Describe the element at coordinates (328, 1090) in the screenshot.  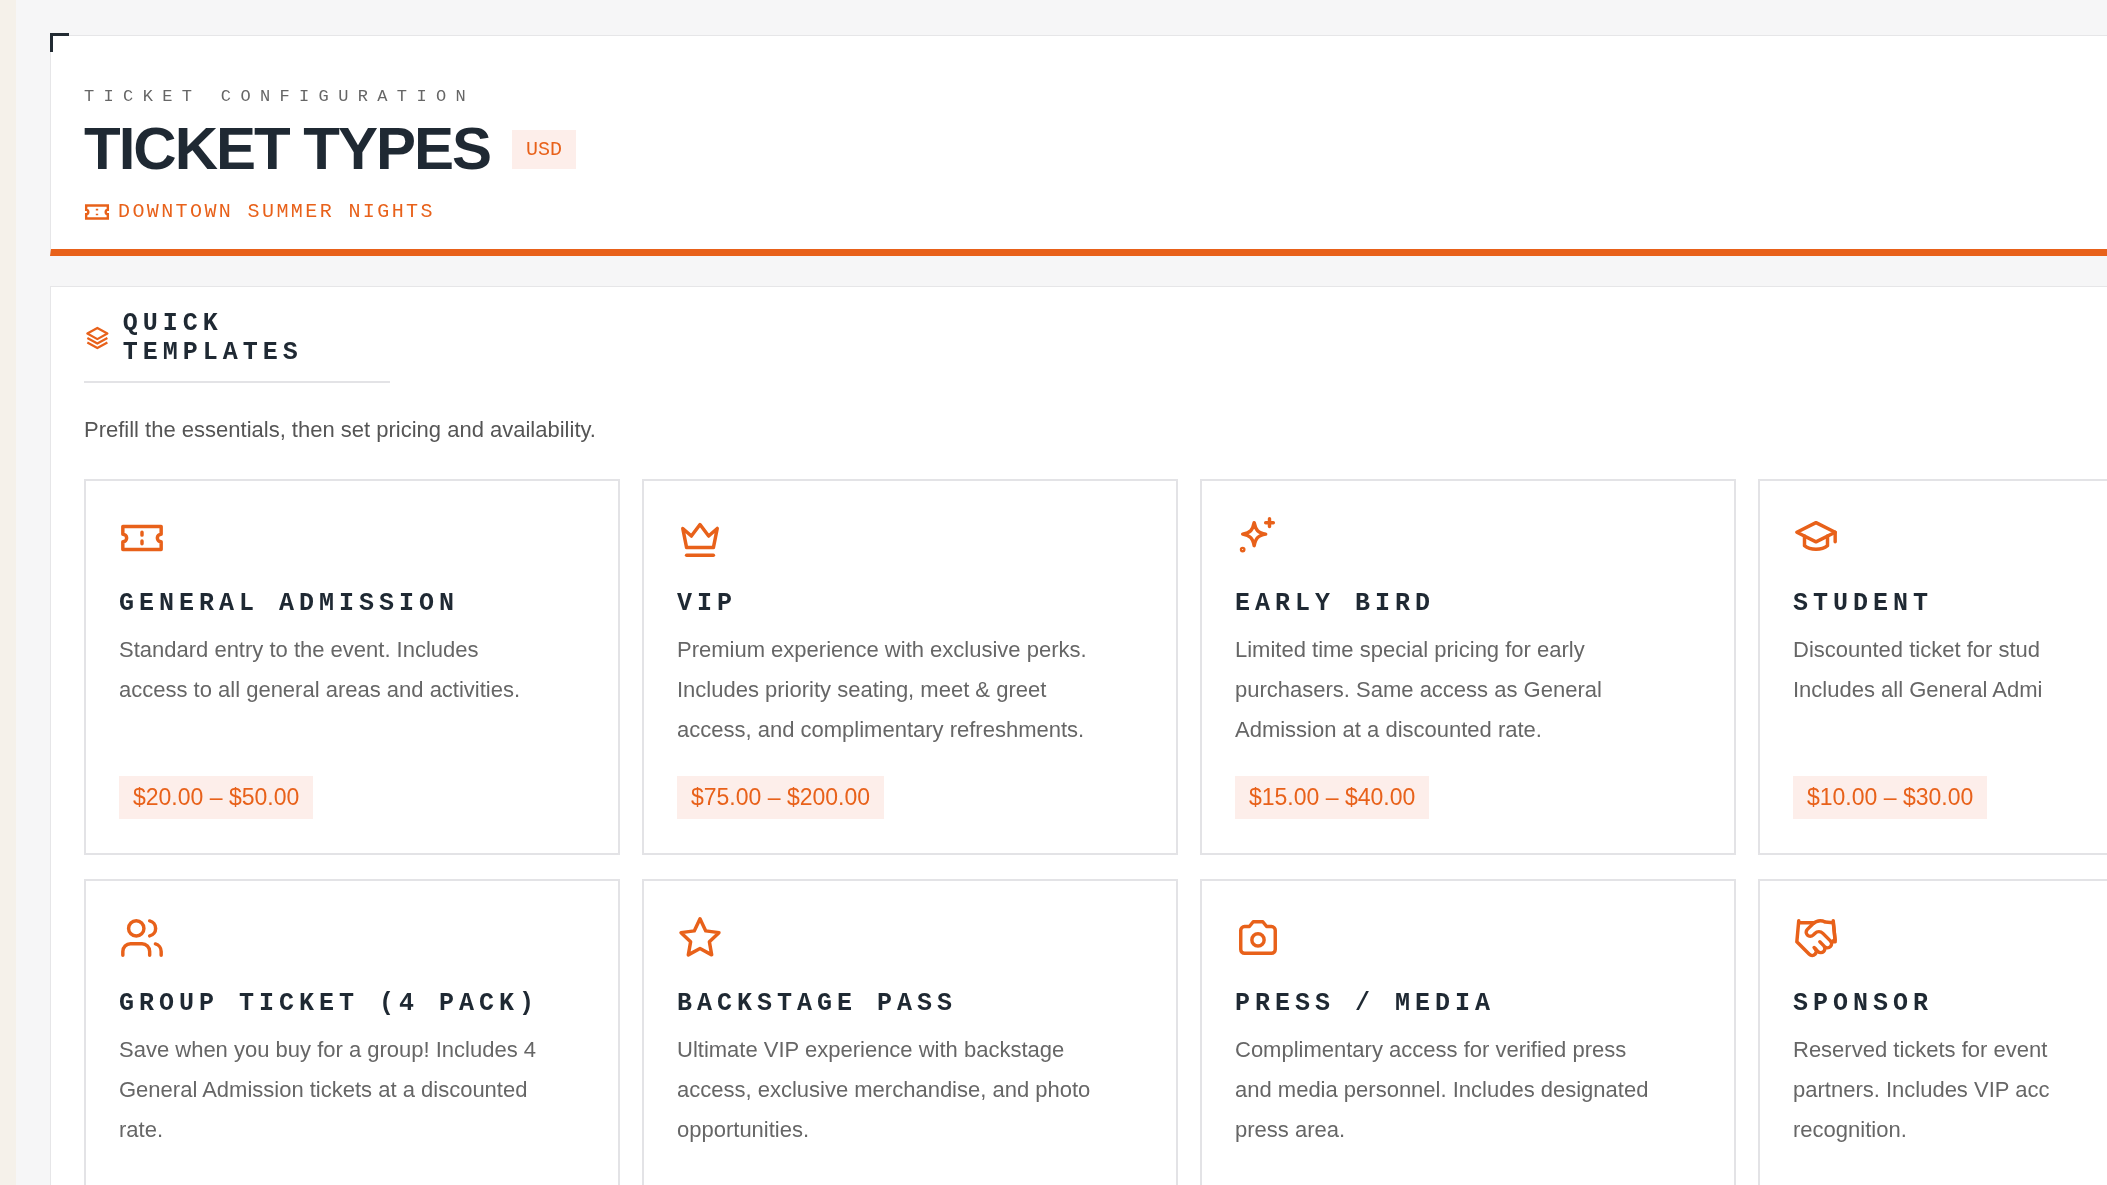
I see `card-description: Save when you buy for a group! Includes 4 General Admission tickets at a discounted rate.` at that location.